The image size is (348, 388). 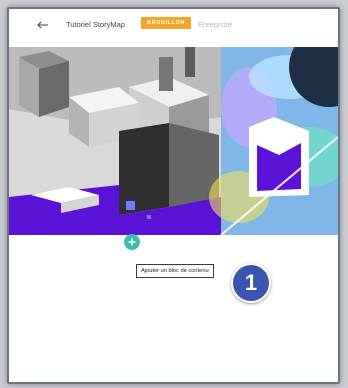 I want to click on back-button, so click(x=43, y=25).